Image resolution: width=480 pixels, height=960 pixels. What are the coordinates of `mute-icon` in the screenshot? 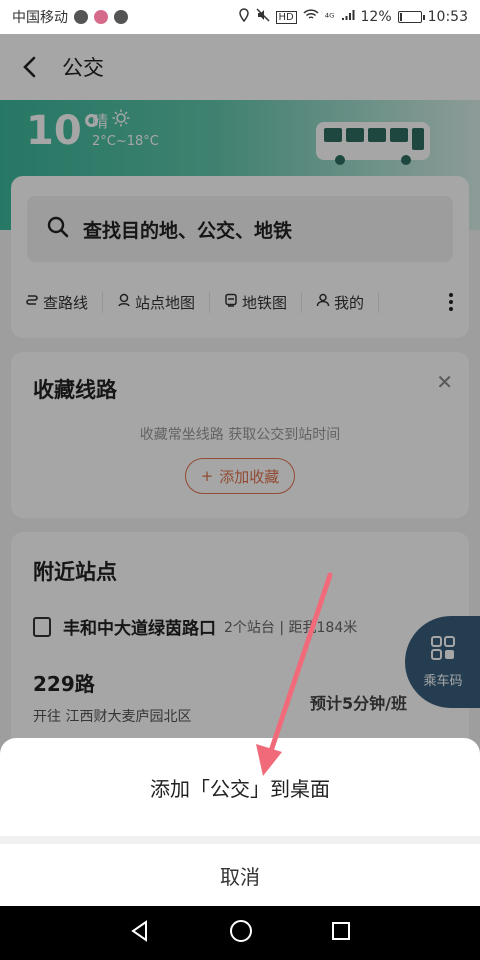 It's located at (262, 17).